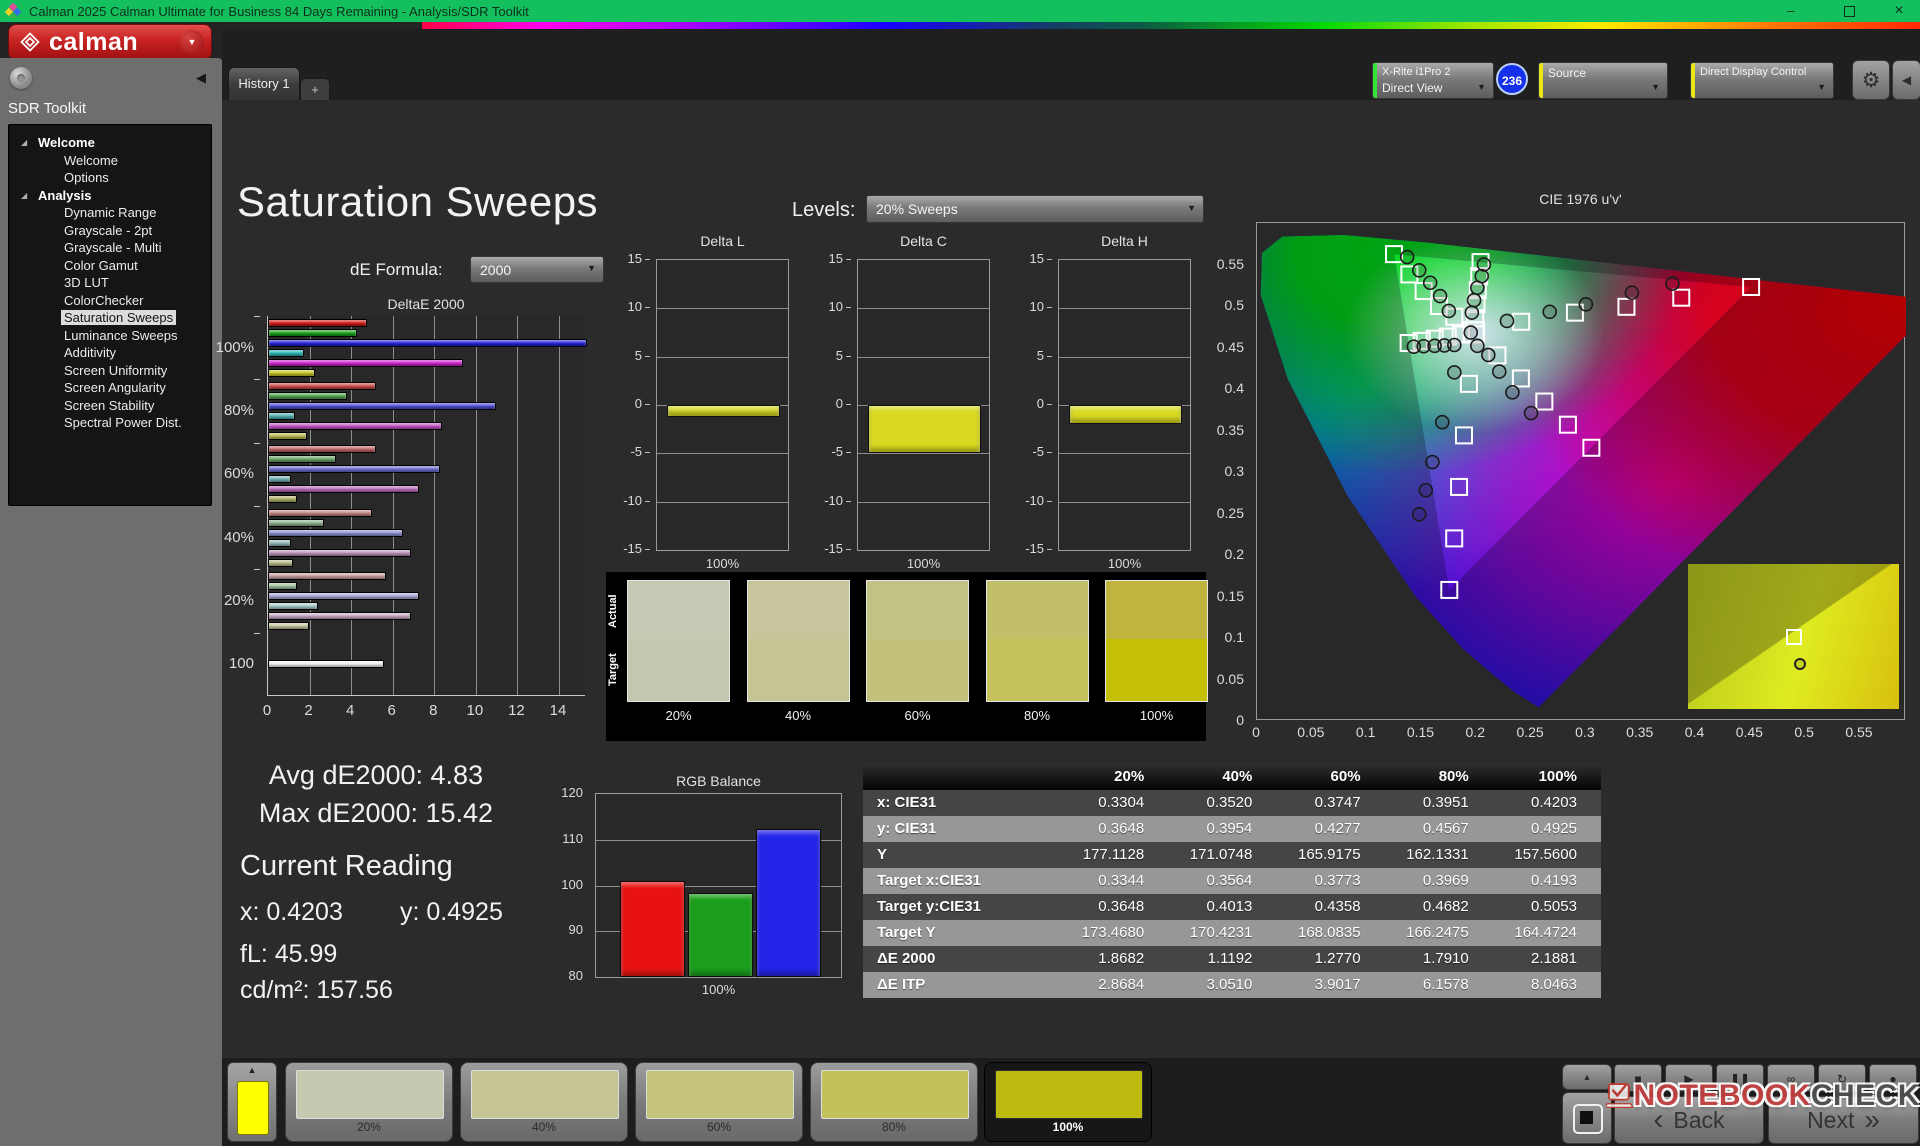 The width and height of the screenshot is (1920, 1146). Describe the element at coordinates (1329, 854) in the screenshot. I see `table-cell: 165.9175` at that location.